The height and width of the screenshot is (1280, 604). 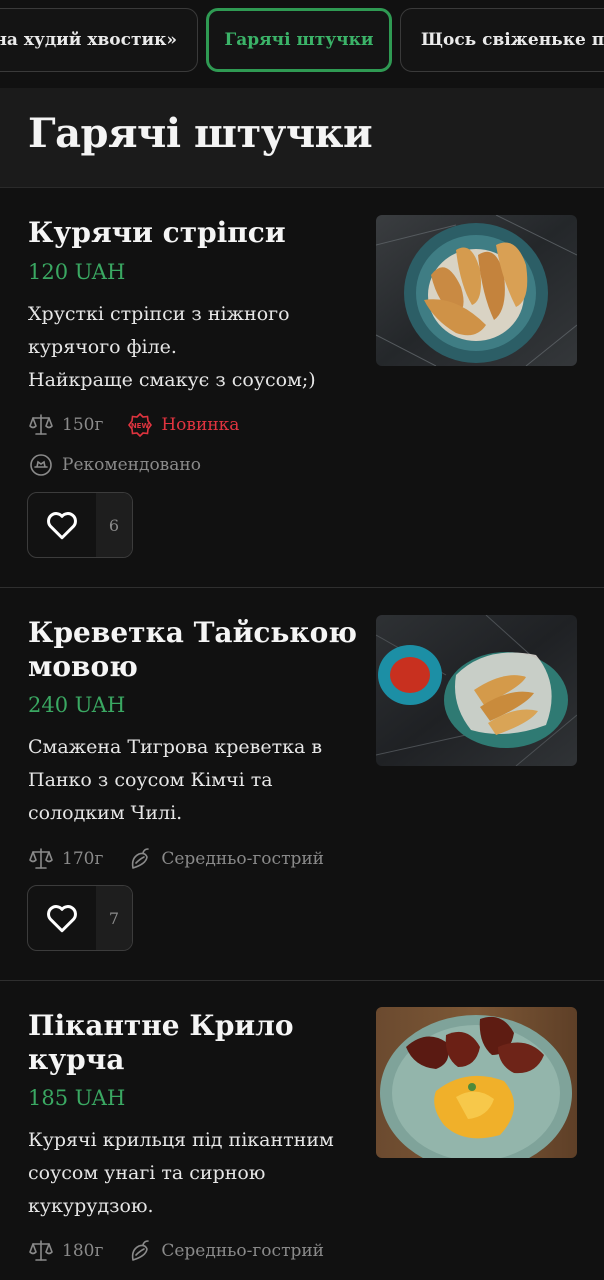 I want to click on tab-category-next: Щось свіженьке по, so click(x=502, y=40).